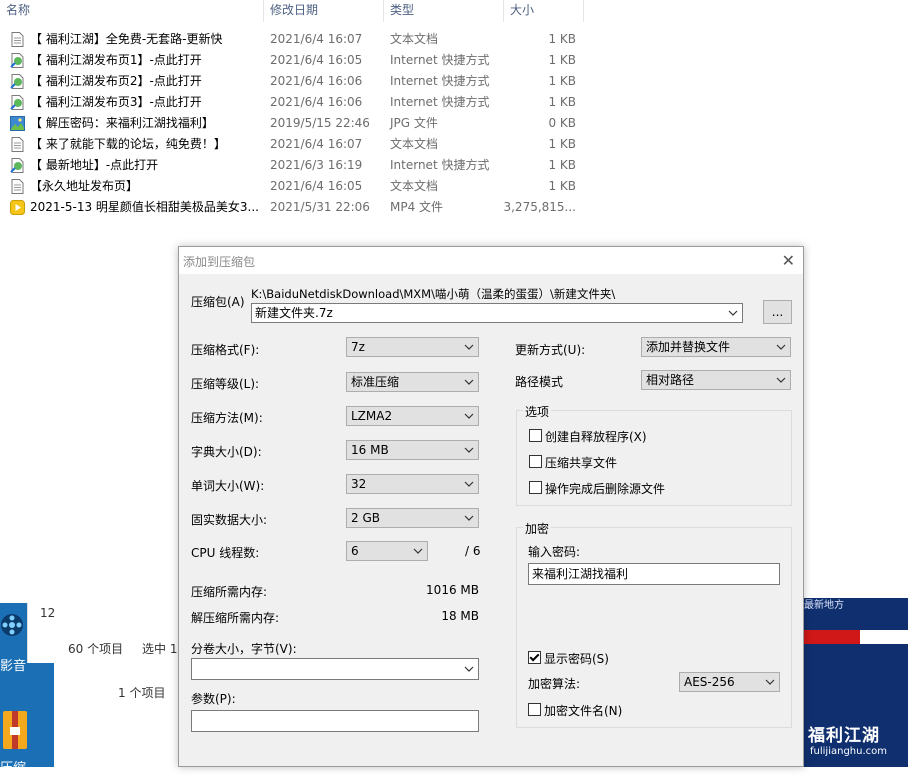 This screenshot has width=908, height=776. What do you see at coordinates (544, 11) in the screenshot?
I see `column-size: 大小` at bounding box center [544, 11].